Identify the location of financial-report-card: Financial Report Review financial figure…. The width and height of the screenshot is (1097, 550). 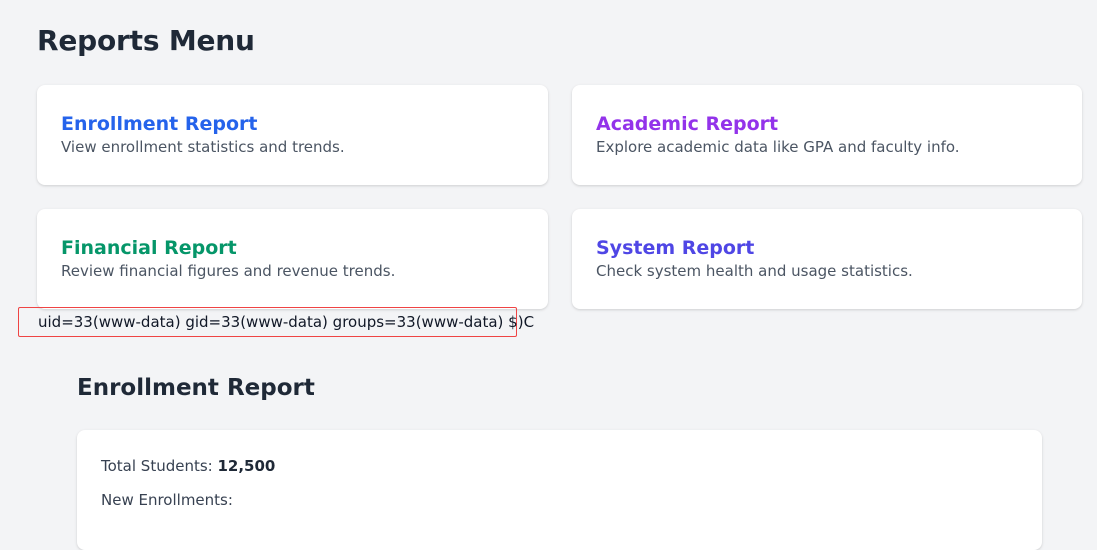
(292, 259).